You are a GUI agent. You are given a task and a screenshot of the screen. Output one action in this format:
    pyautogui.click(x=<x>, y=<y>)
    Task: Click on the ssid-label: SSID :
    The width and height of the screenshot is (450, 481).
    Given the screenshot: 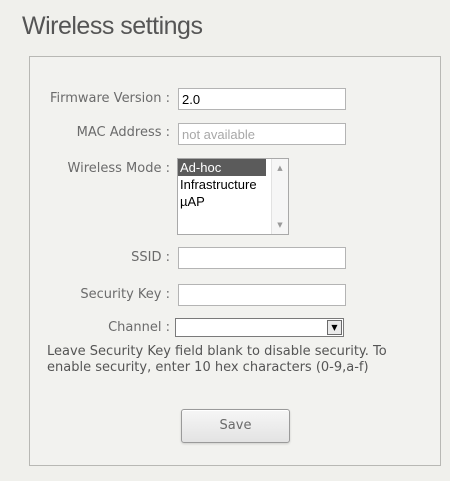 What is the action you would take?
    pyautogui.click(x=150, y=257)
    